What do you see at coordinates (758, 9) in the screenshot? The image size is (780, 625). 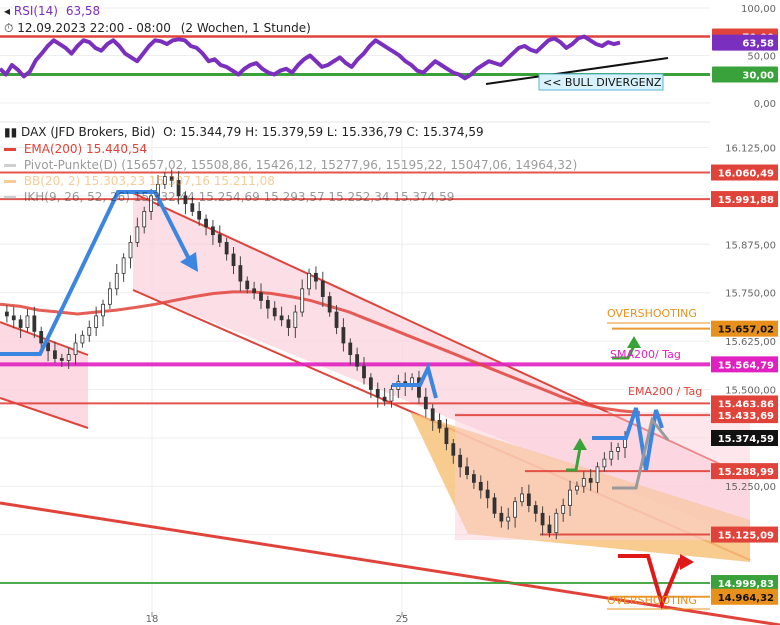 I see `rsi-tick-label: 100,00` at bounding box center [758, 9].